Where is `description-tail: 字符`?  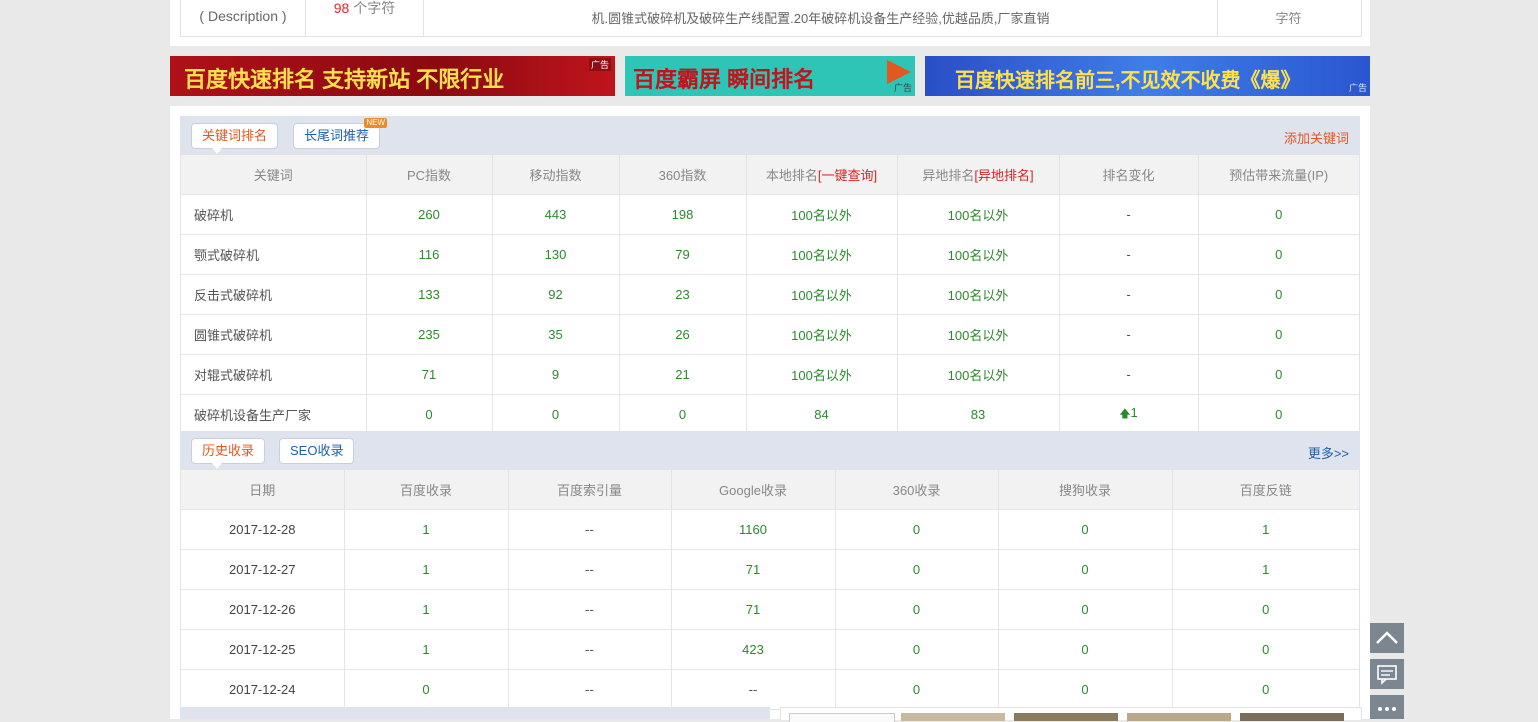
description-tail: 字符 is located at coordinates (1288, 18).